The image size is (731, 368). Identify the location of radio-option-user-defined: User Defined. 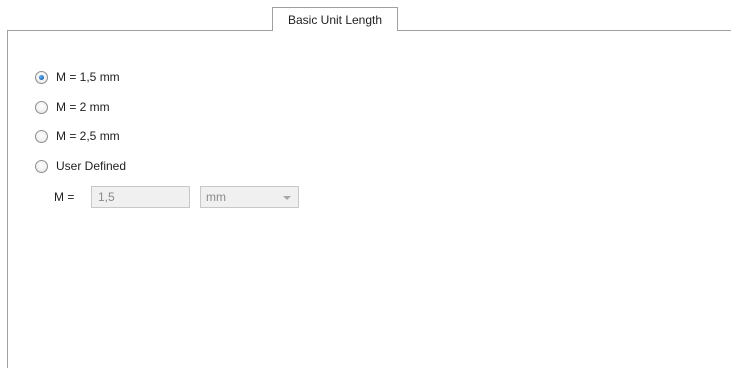
(80, 166).